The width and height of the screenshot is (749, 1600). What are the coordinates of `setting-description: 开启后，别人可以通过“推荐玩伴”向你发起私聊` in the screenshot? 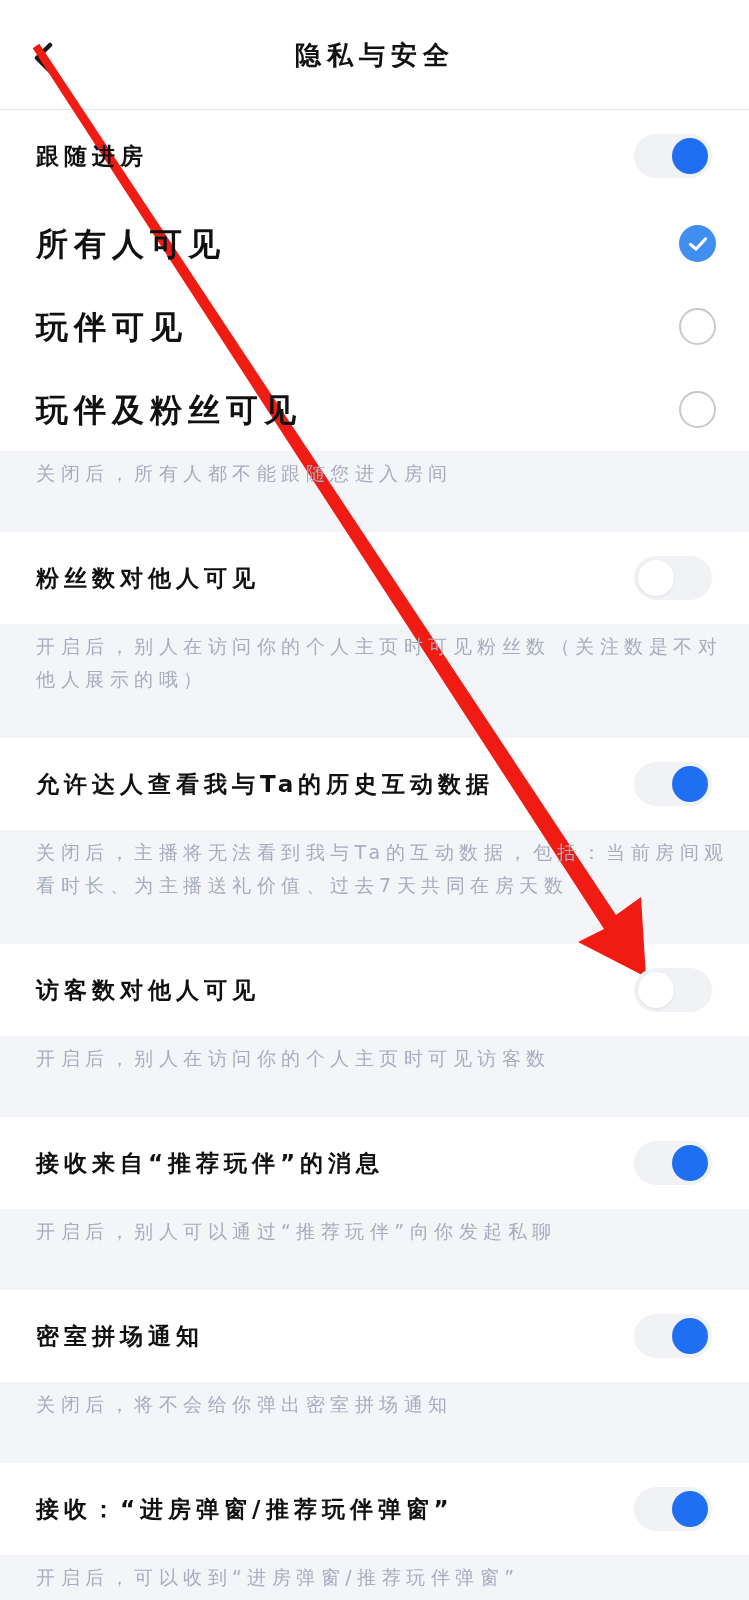 It's located at (297, 1231).